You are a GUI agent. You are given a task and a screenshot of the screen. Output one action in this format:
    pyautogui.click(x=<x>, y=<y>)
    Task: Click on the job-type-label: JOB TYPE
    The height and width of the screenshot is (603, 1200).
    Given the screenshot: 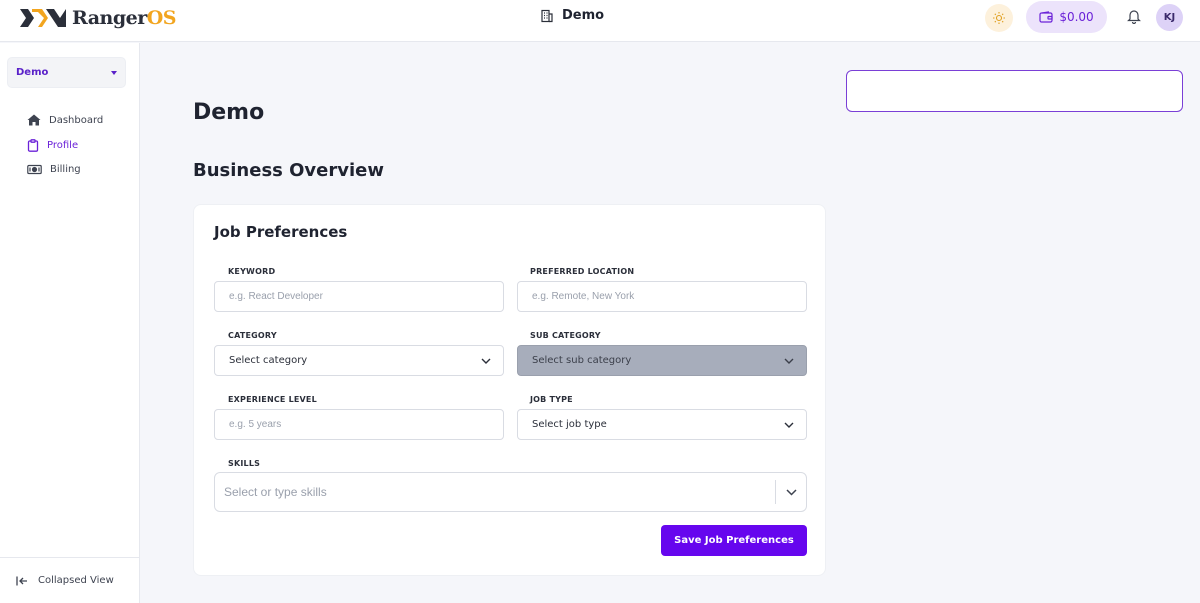 What is the action you would take?
    pyautogui.click(x=551, y=399)
    